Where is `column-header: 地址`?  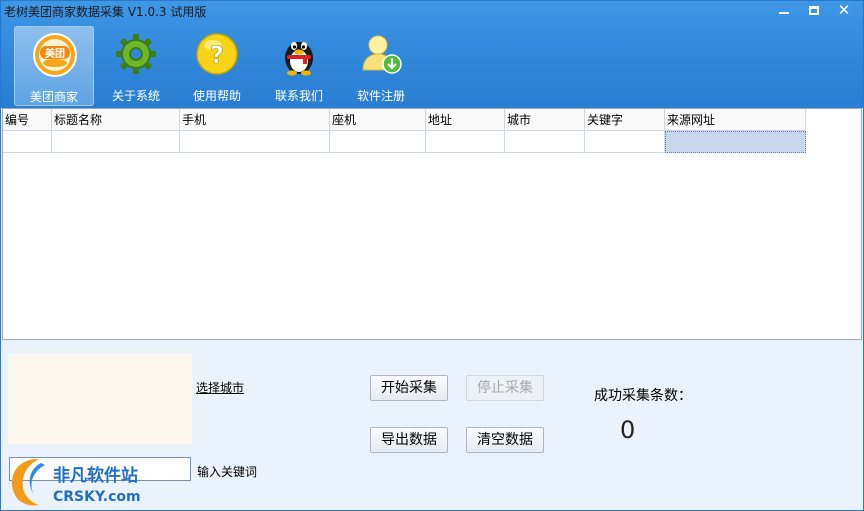
column-header: 地址 is located at coordinates (465, 120).